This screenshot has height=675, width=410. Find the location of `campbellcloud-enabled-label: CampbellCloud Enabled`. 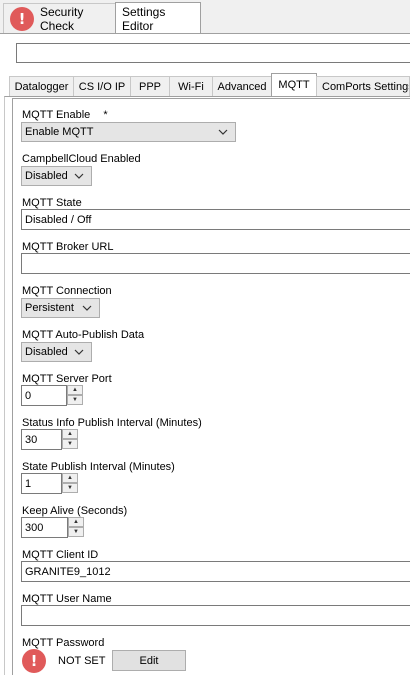

campbellcloud-enabled-label: CampbellCloud Enabled is located at coordinates (81, 159).